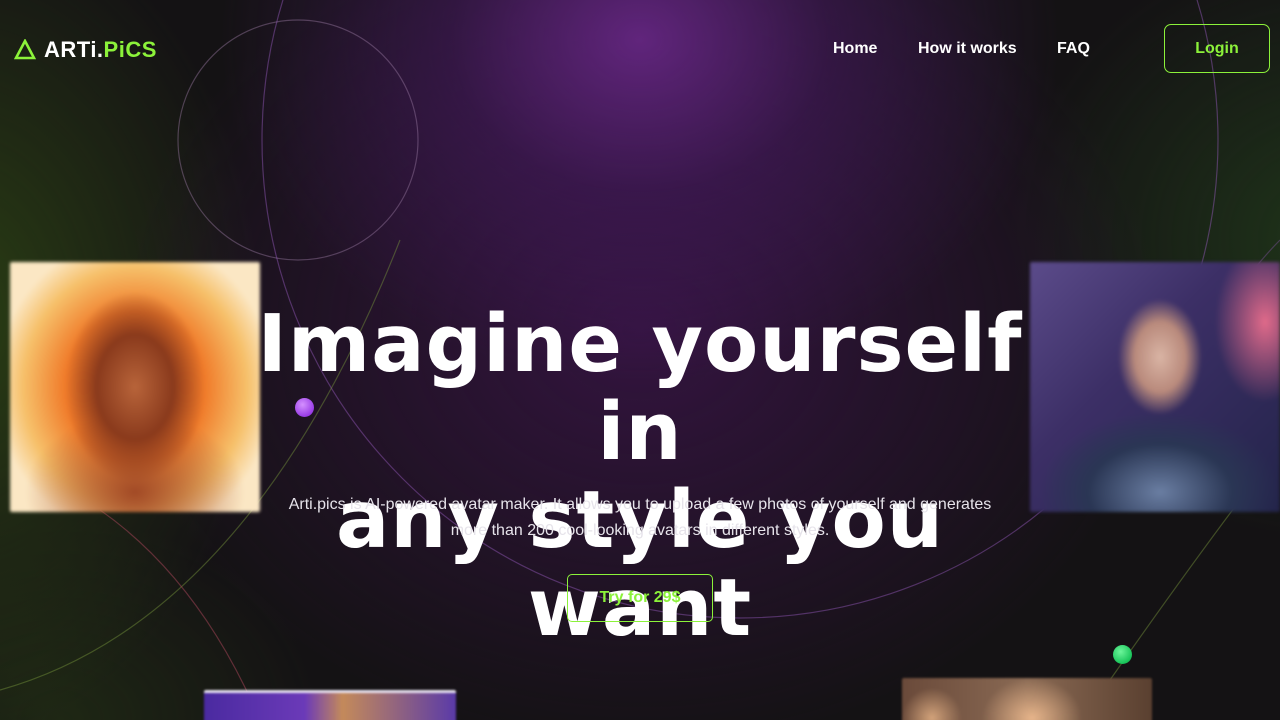 This screenshot has height=720, width=1280. I want to click on brand-logo: ARTi.PiCS, so click(85, 50).